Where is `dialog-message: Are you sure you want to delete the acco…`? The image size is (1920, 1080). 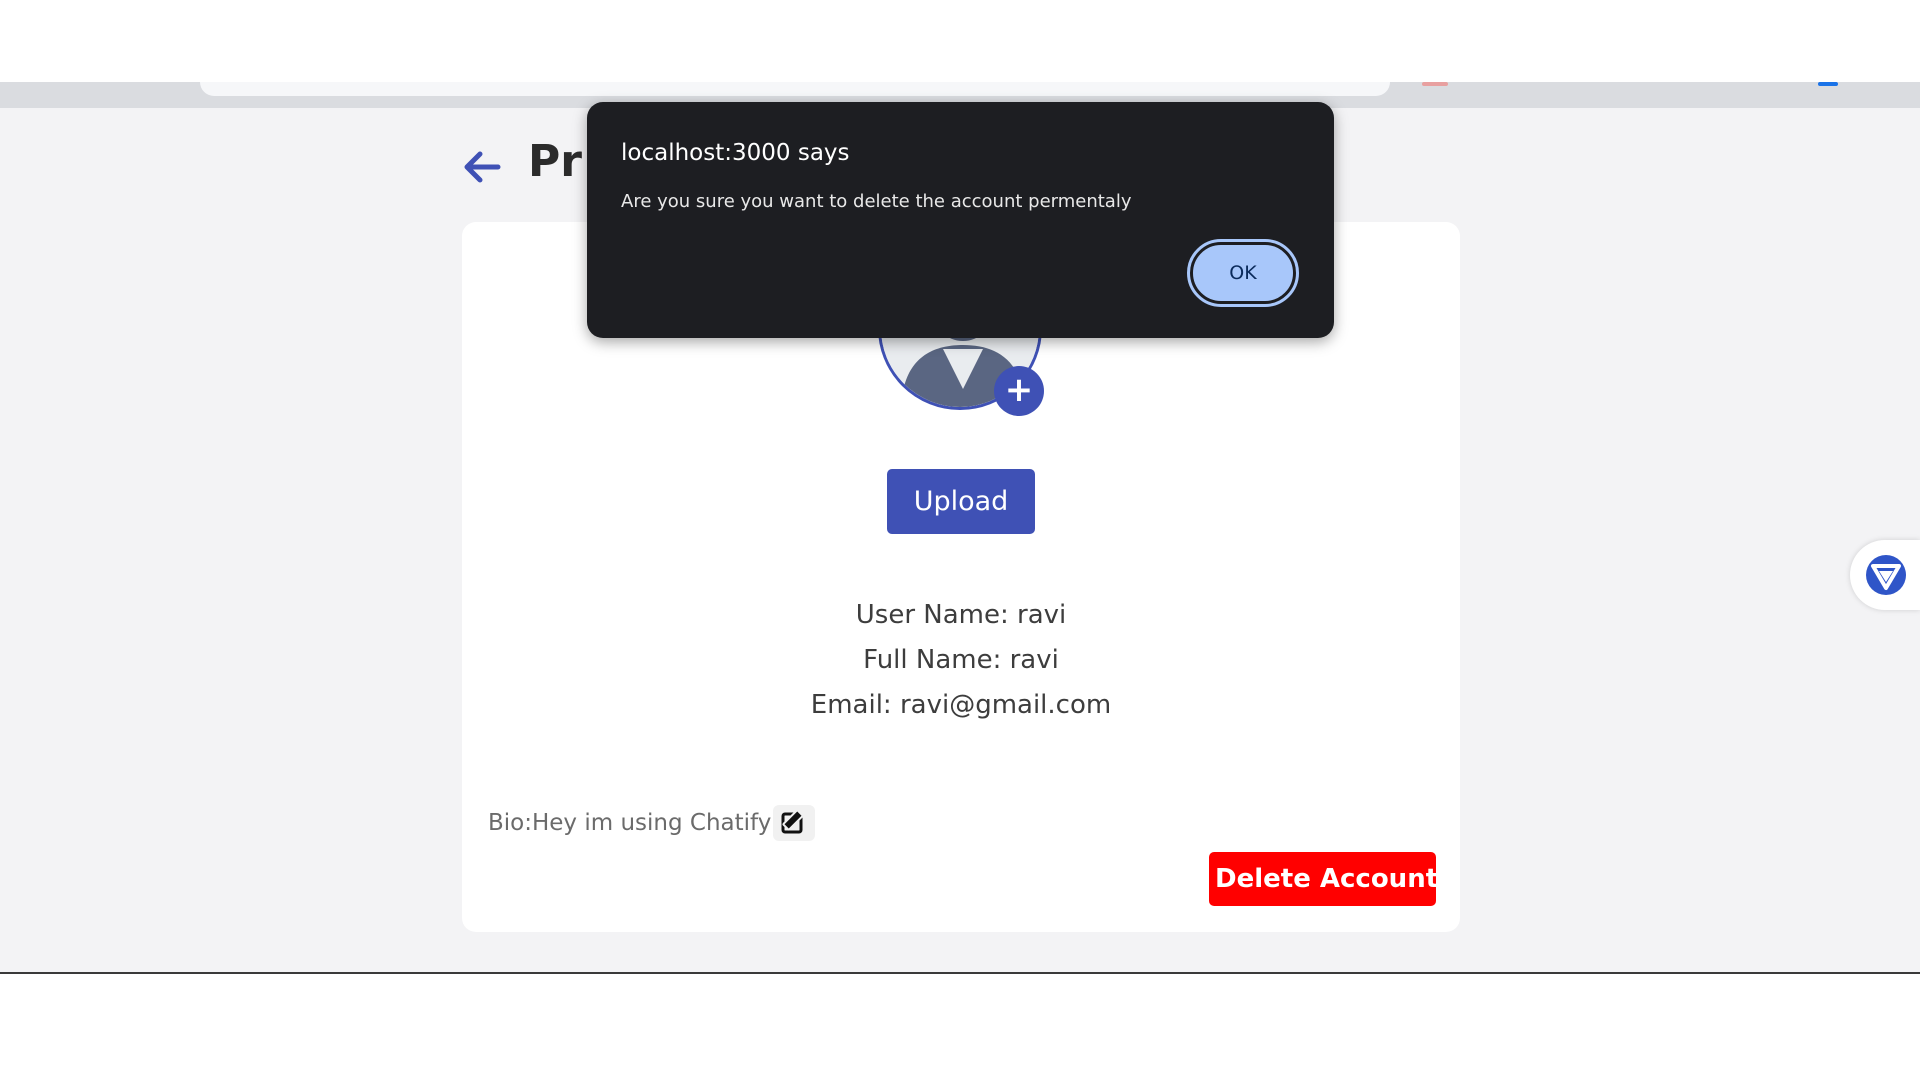
dialog-message: Are you sure you want to delete the acco… is located at coordinates (876, 201).